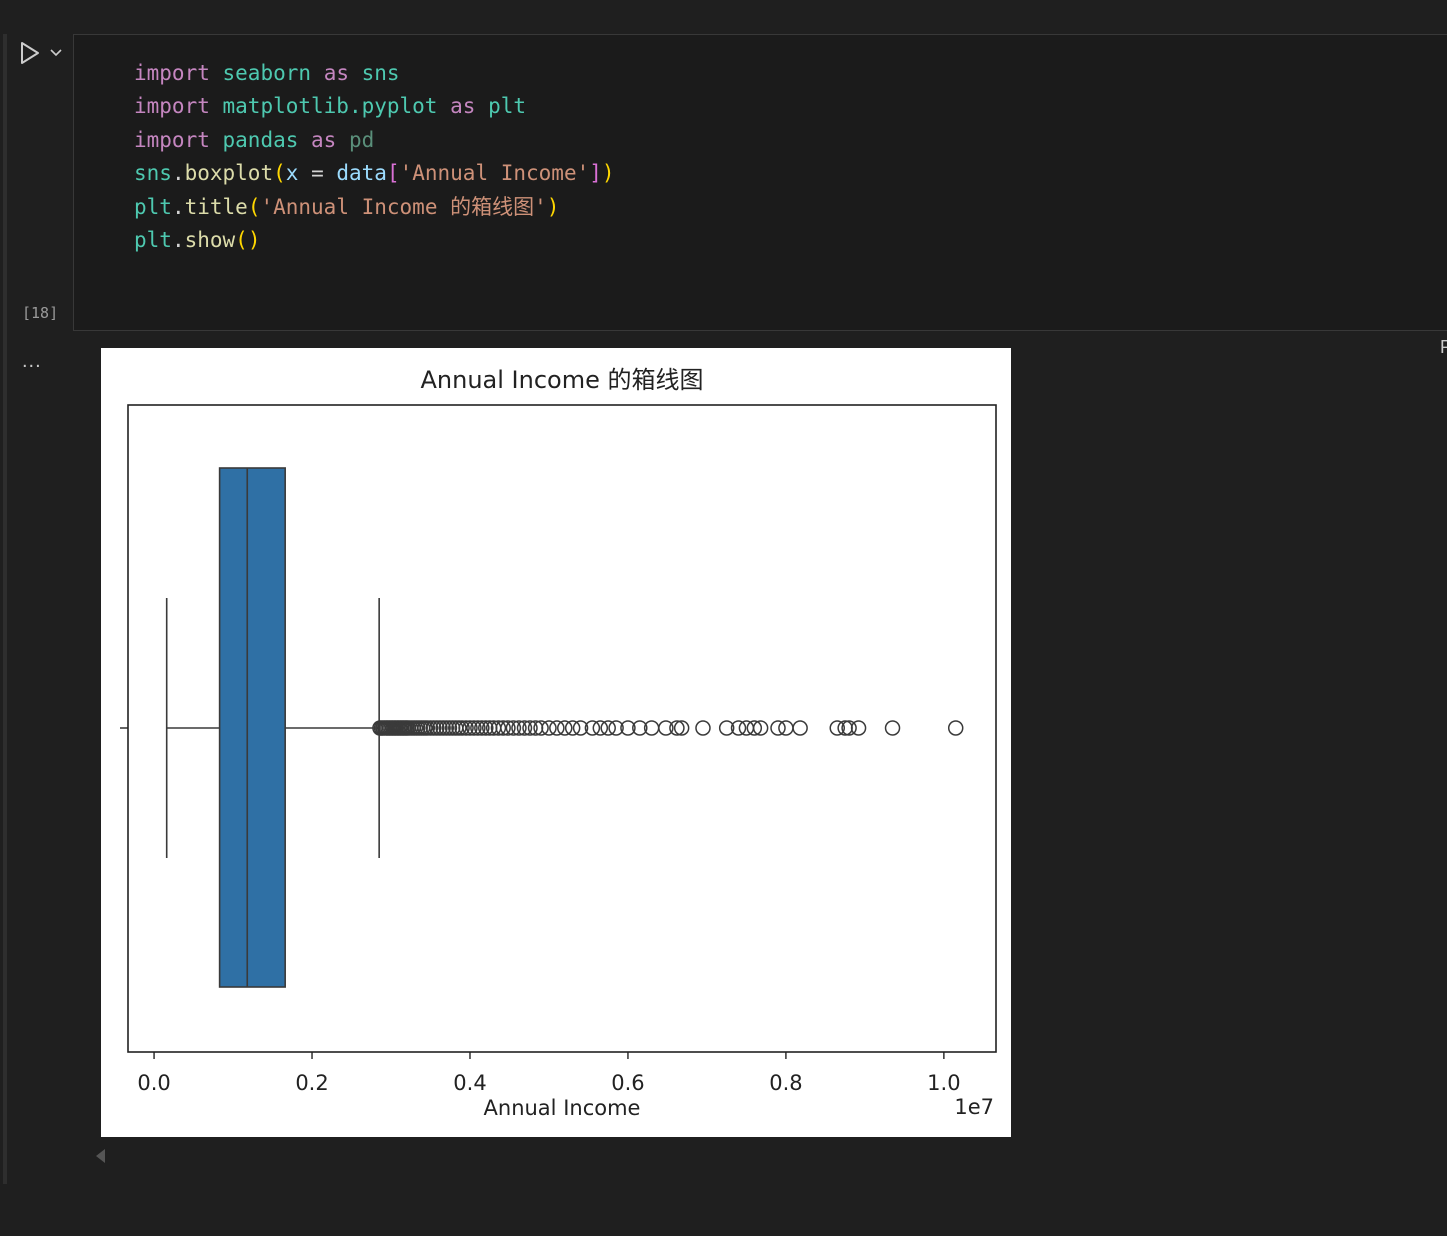 This screenshot has height=1236, width=1447. What do you see at coordinates (562, 380) in the screenshot?
I see `chart-title: Annual Income 的箱线图` at bounding box center [562, 380].